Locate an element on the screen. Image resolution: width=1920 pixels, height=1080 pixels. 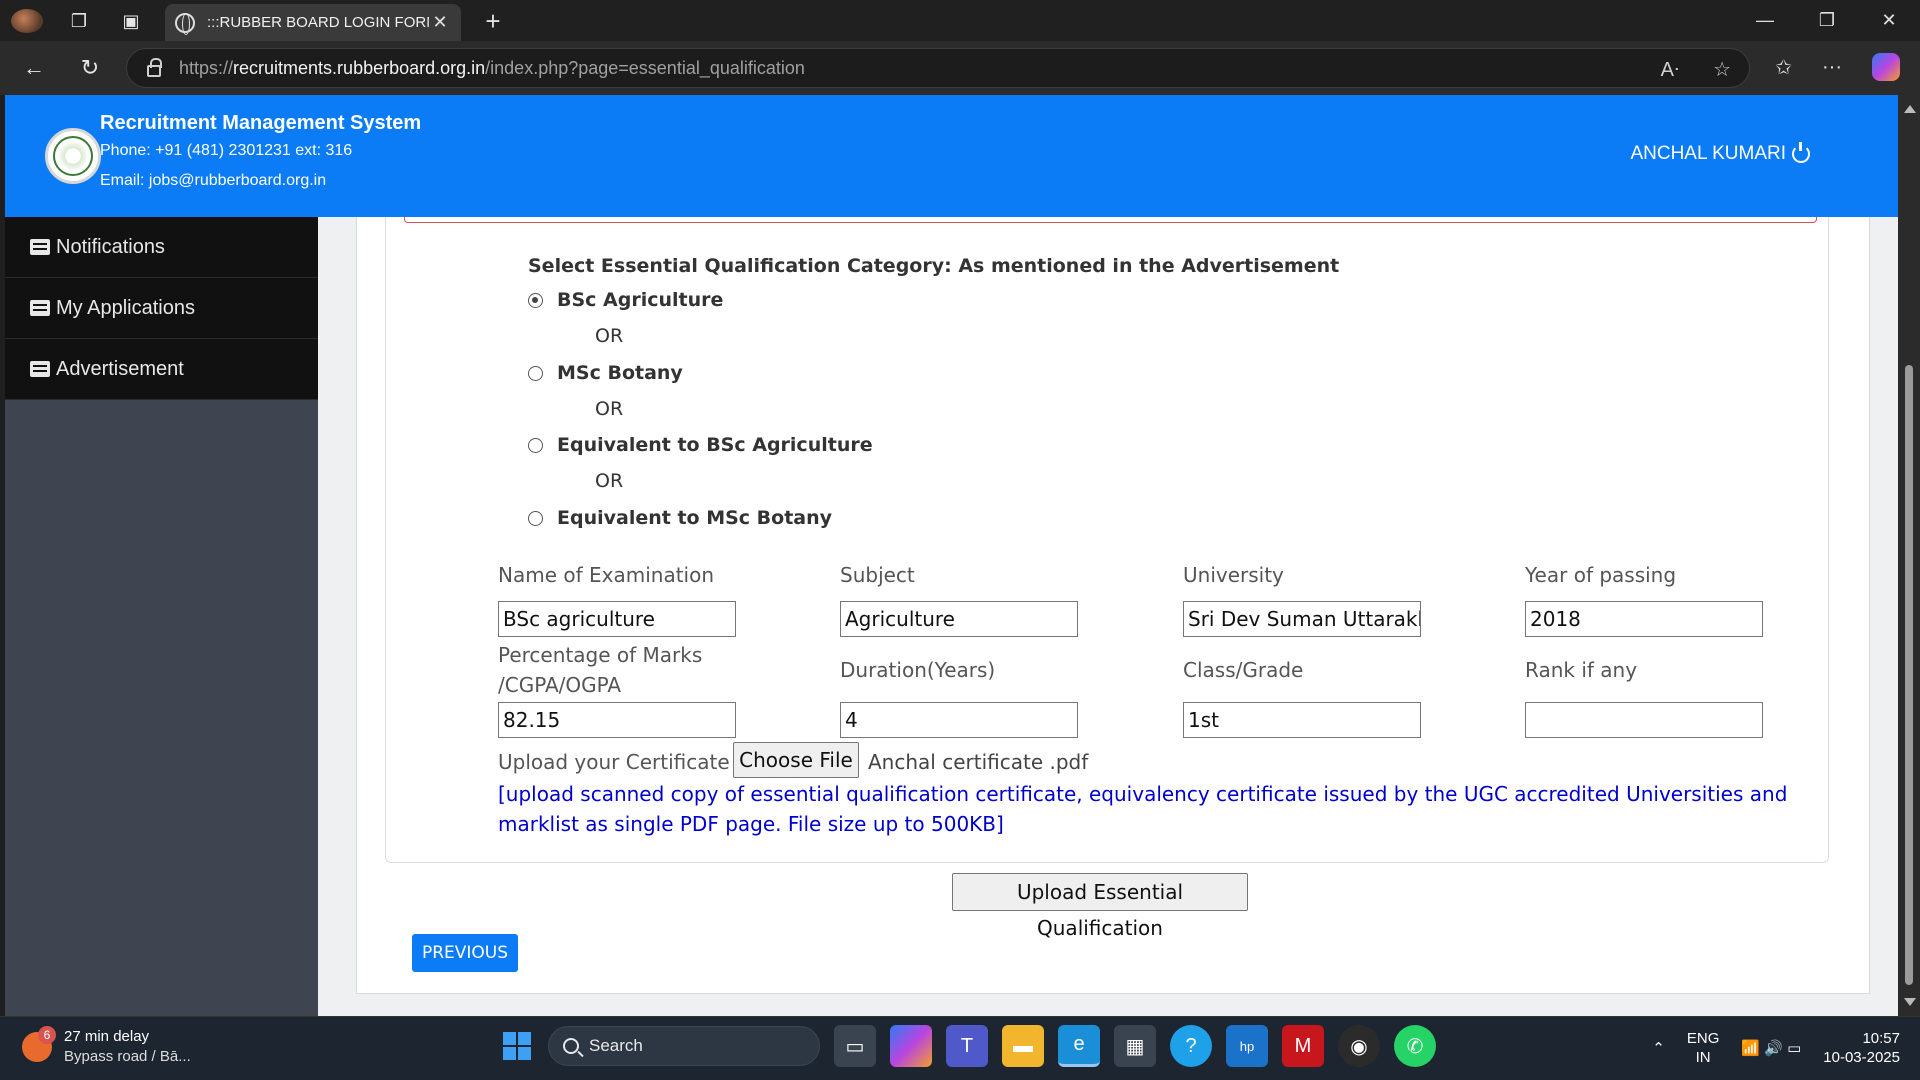
avatar is located at coordinates (27, 21).